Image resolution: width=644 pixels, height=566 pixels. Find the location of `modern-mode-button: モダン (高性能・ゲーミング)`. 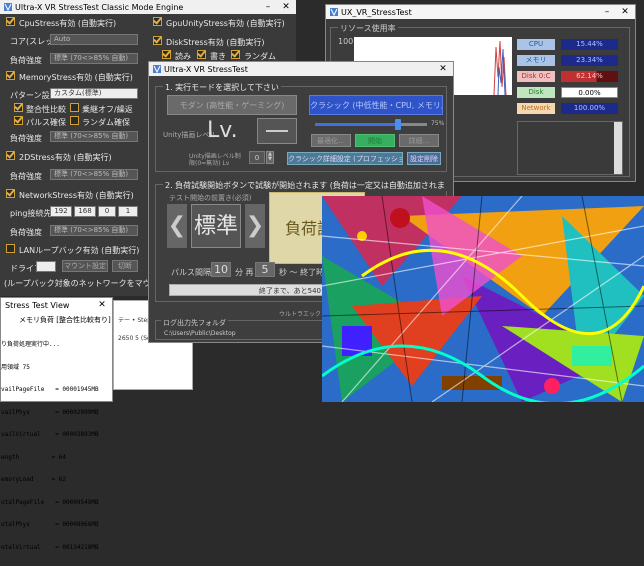

modern-mode-button: モダン (高性能・ゲーミング) is located at coordinates (232, 105).